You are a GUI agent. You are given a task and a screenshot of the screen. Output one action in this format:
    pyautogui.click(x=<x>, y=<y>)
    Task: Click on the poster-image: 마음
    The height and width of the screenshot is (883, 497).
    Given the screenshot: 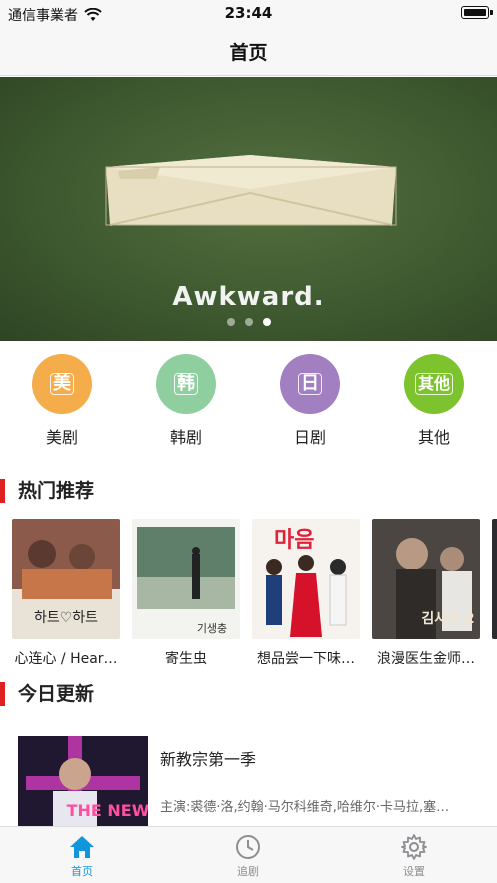 What is the action you would take?
    pyautogui.click(x=306, y=579)
    